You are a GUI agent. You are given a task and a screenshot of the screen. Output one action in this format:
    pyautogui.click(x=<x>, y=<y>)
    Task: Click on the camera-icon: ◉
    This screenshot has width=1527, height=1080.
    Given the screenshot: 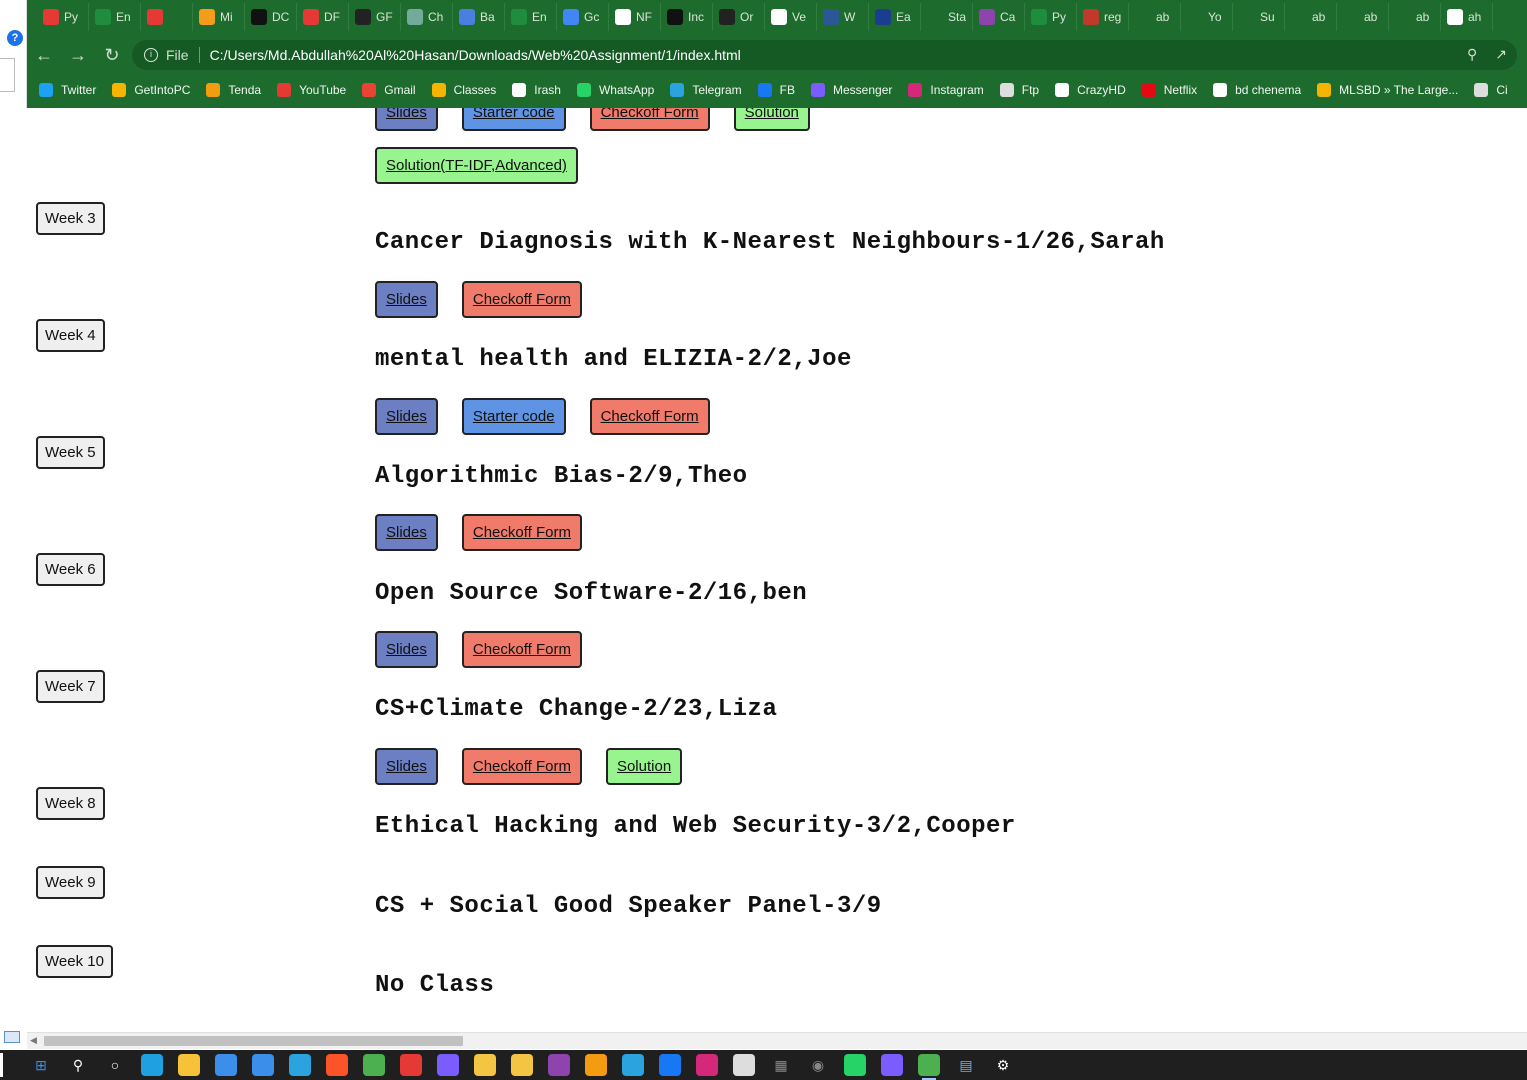 What is the action you would take?
    pyautogui.click(x=818, y=1065)
    